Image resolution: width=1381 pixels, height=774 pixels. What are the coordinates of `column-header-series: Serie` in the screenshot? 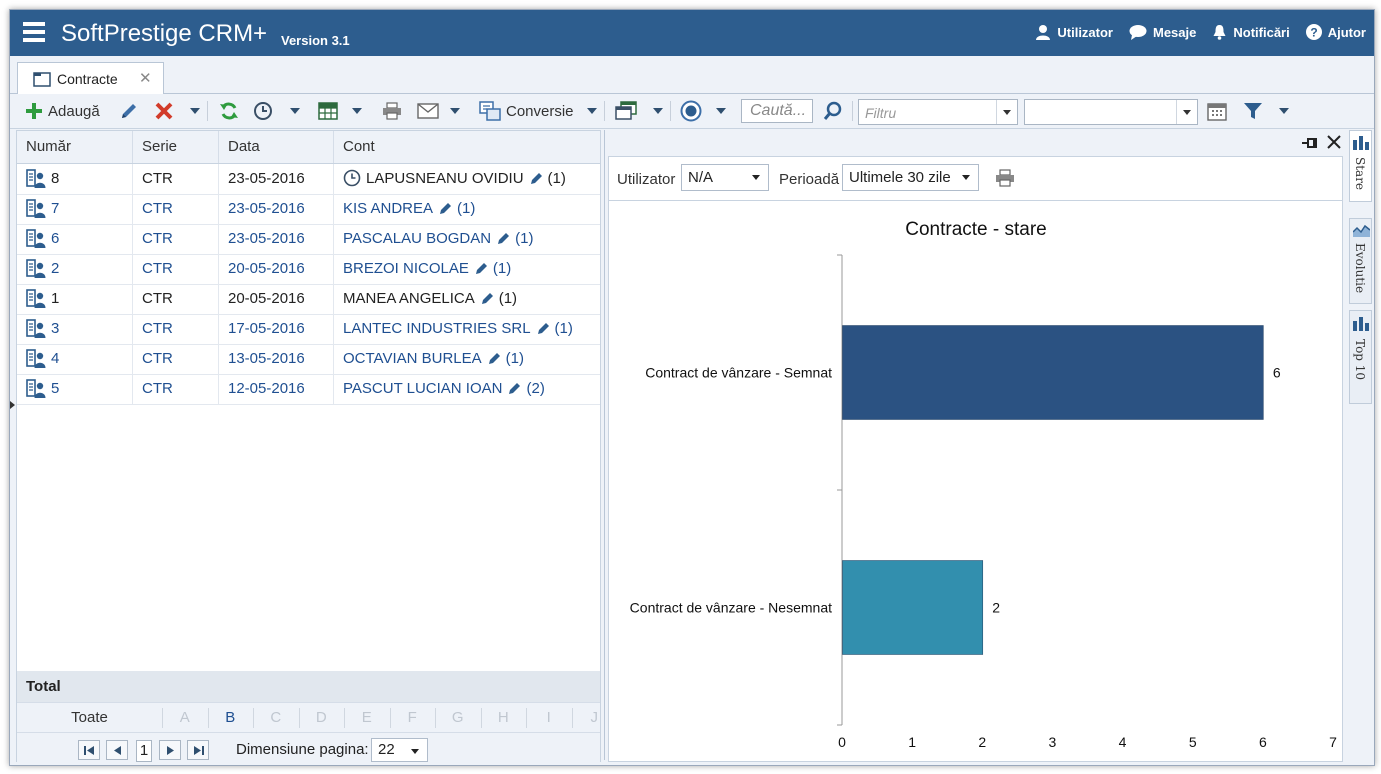 It's located at (176, 147).